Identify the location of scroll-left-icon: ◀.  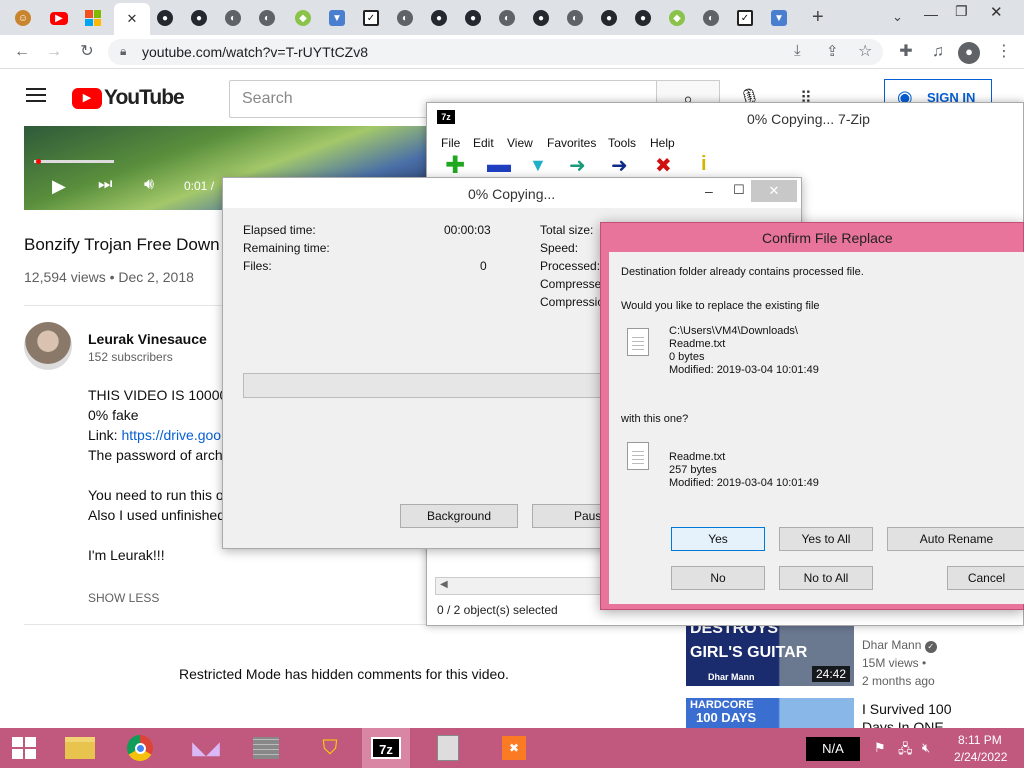
(444, 584).